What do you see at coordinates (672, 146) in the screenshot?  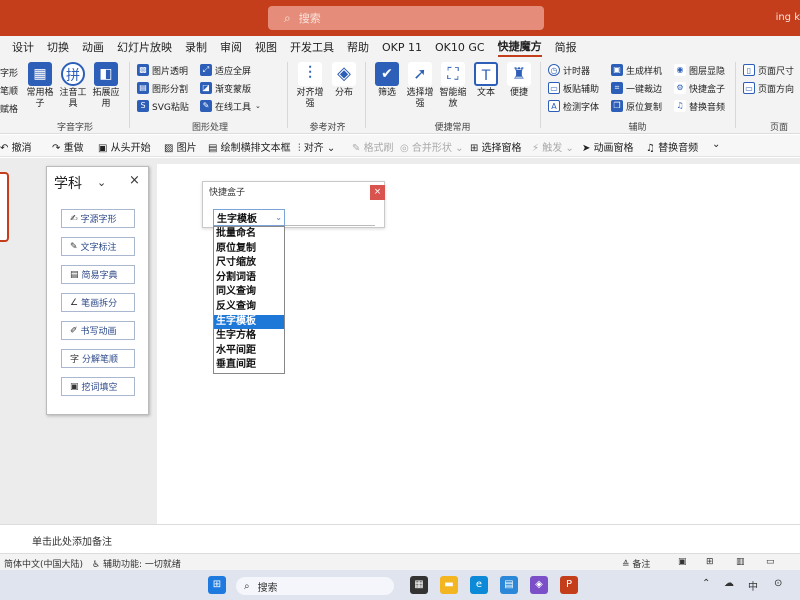 I see `replace-audio-qat-button: ♫ 替换音频` at bounding box center [672, 146].